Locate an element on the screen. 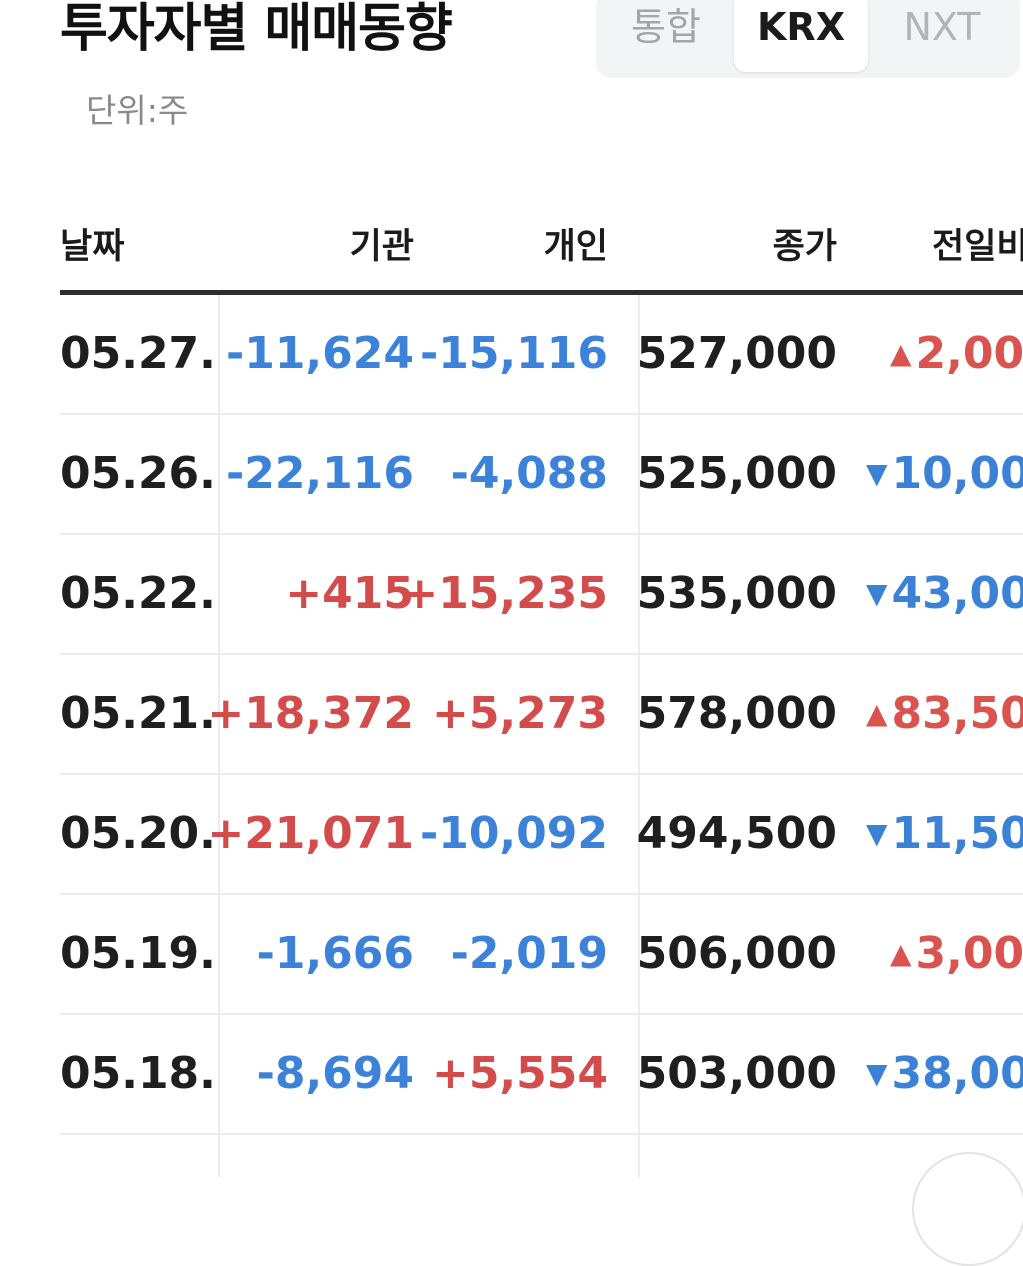  close-price-cell: 494,500 is located at coordinates (736, 833).